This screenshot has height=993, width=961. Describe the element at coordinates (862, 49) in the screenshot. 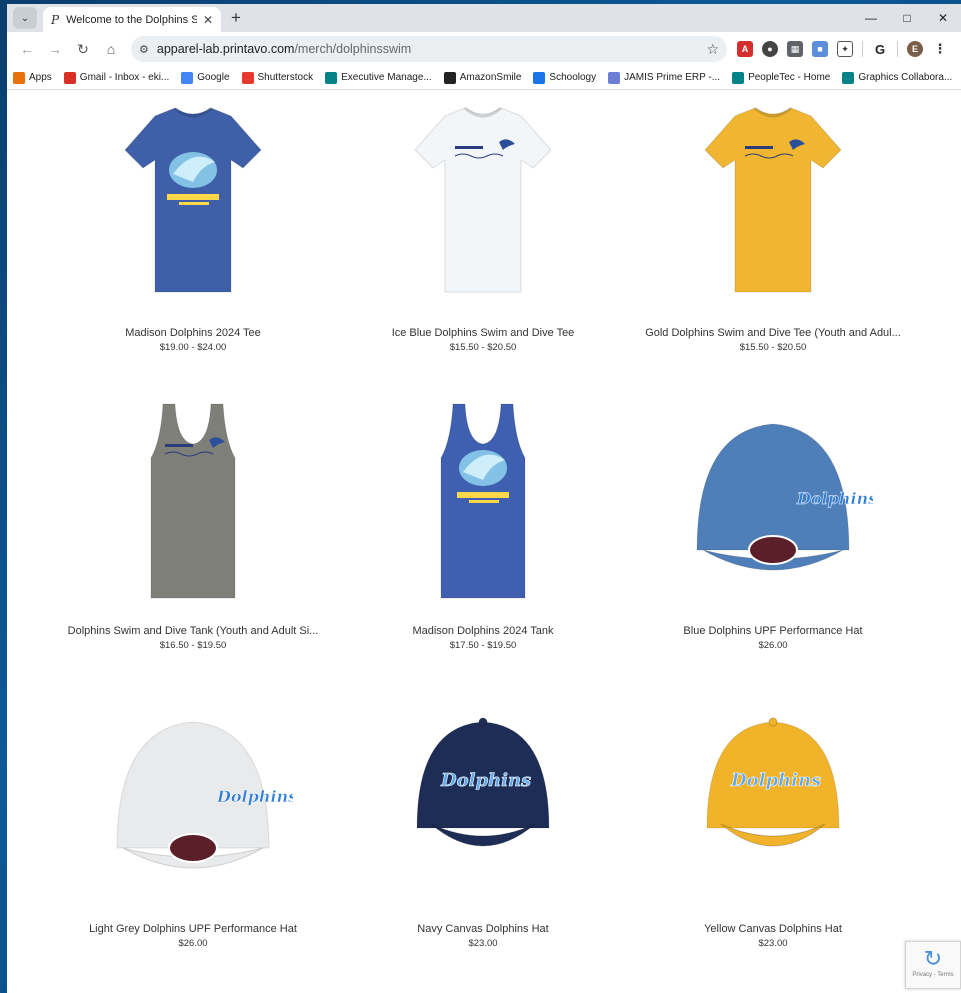

I see `toolbar-separator` at that location.